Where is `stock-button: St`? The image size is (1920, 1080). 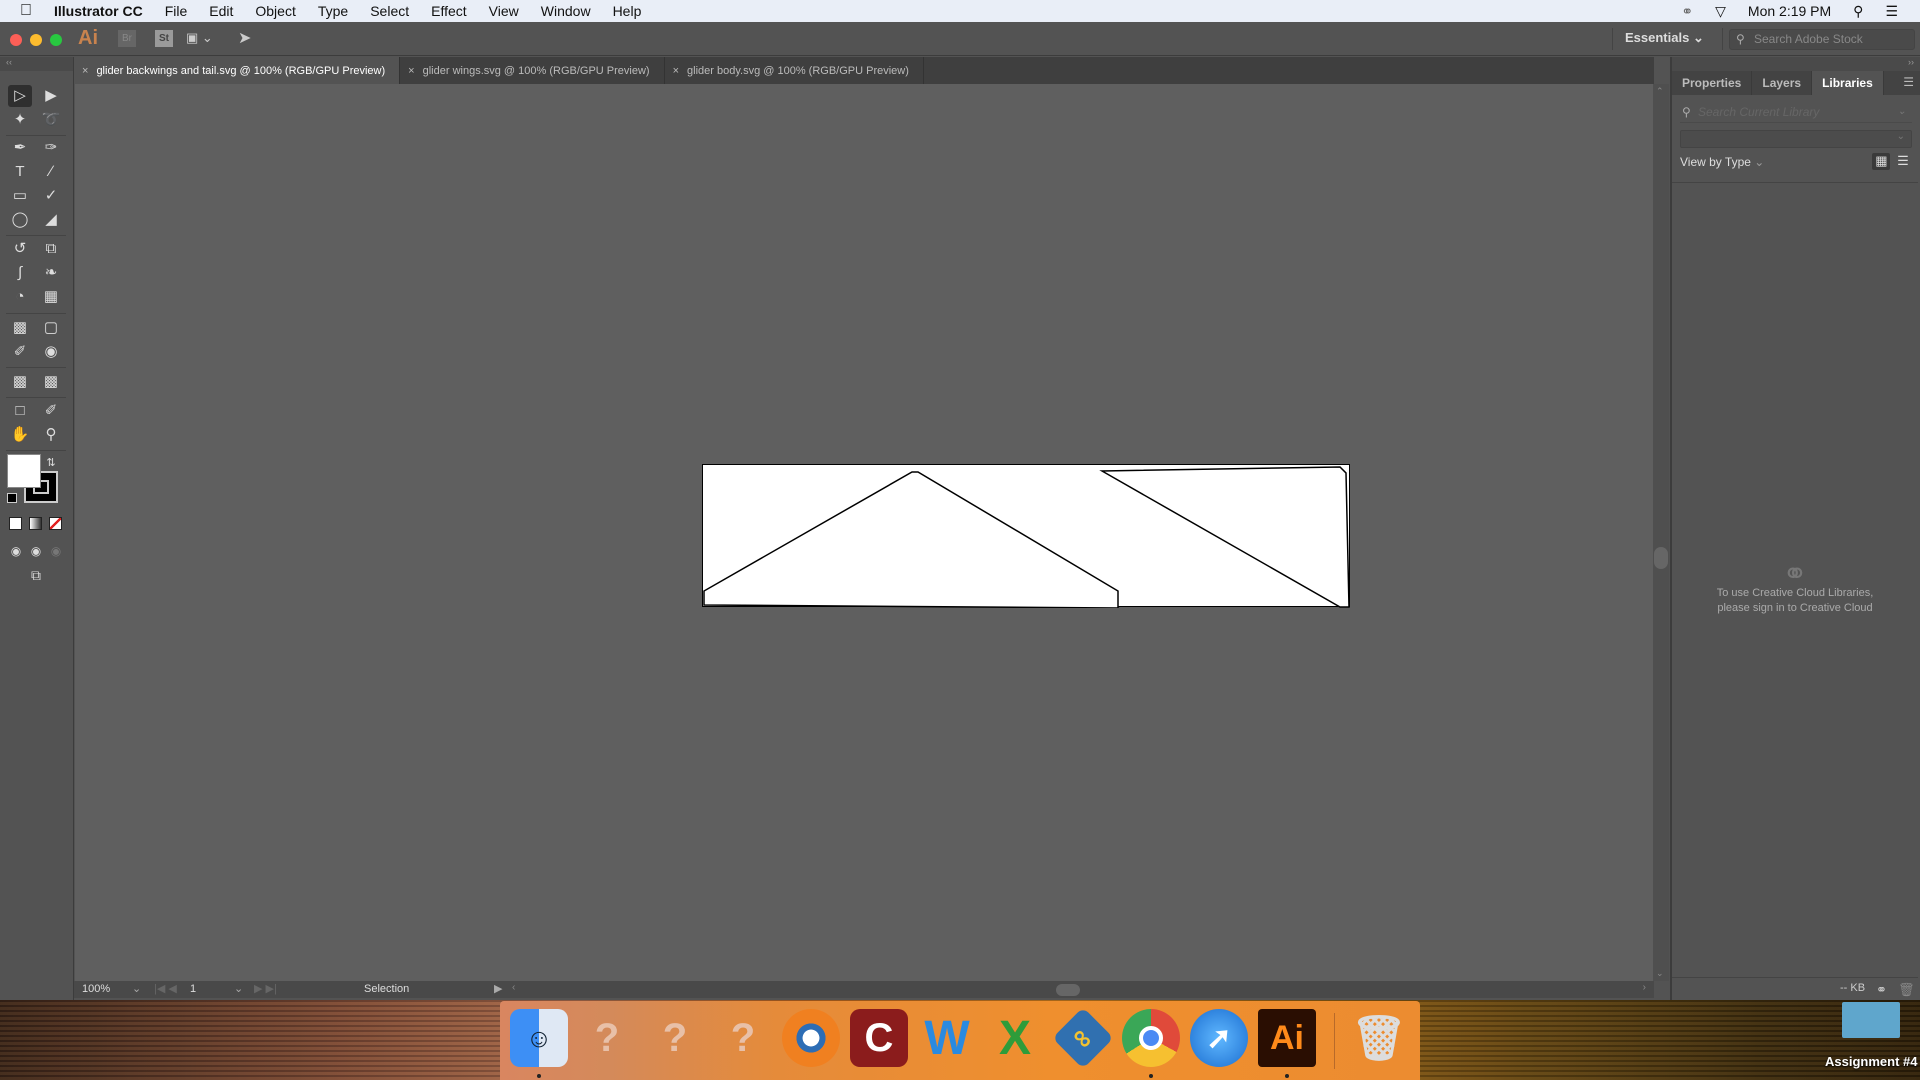 stock-button: St is located at coordinates (164, 38).